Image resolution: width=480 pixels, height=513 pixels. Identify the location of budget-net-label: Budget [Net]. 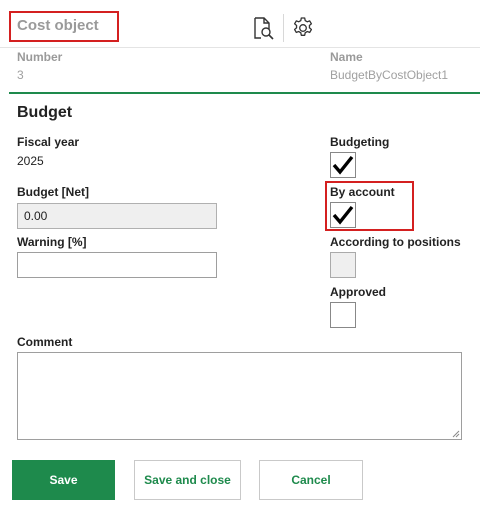
(53, 192).